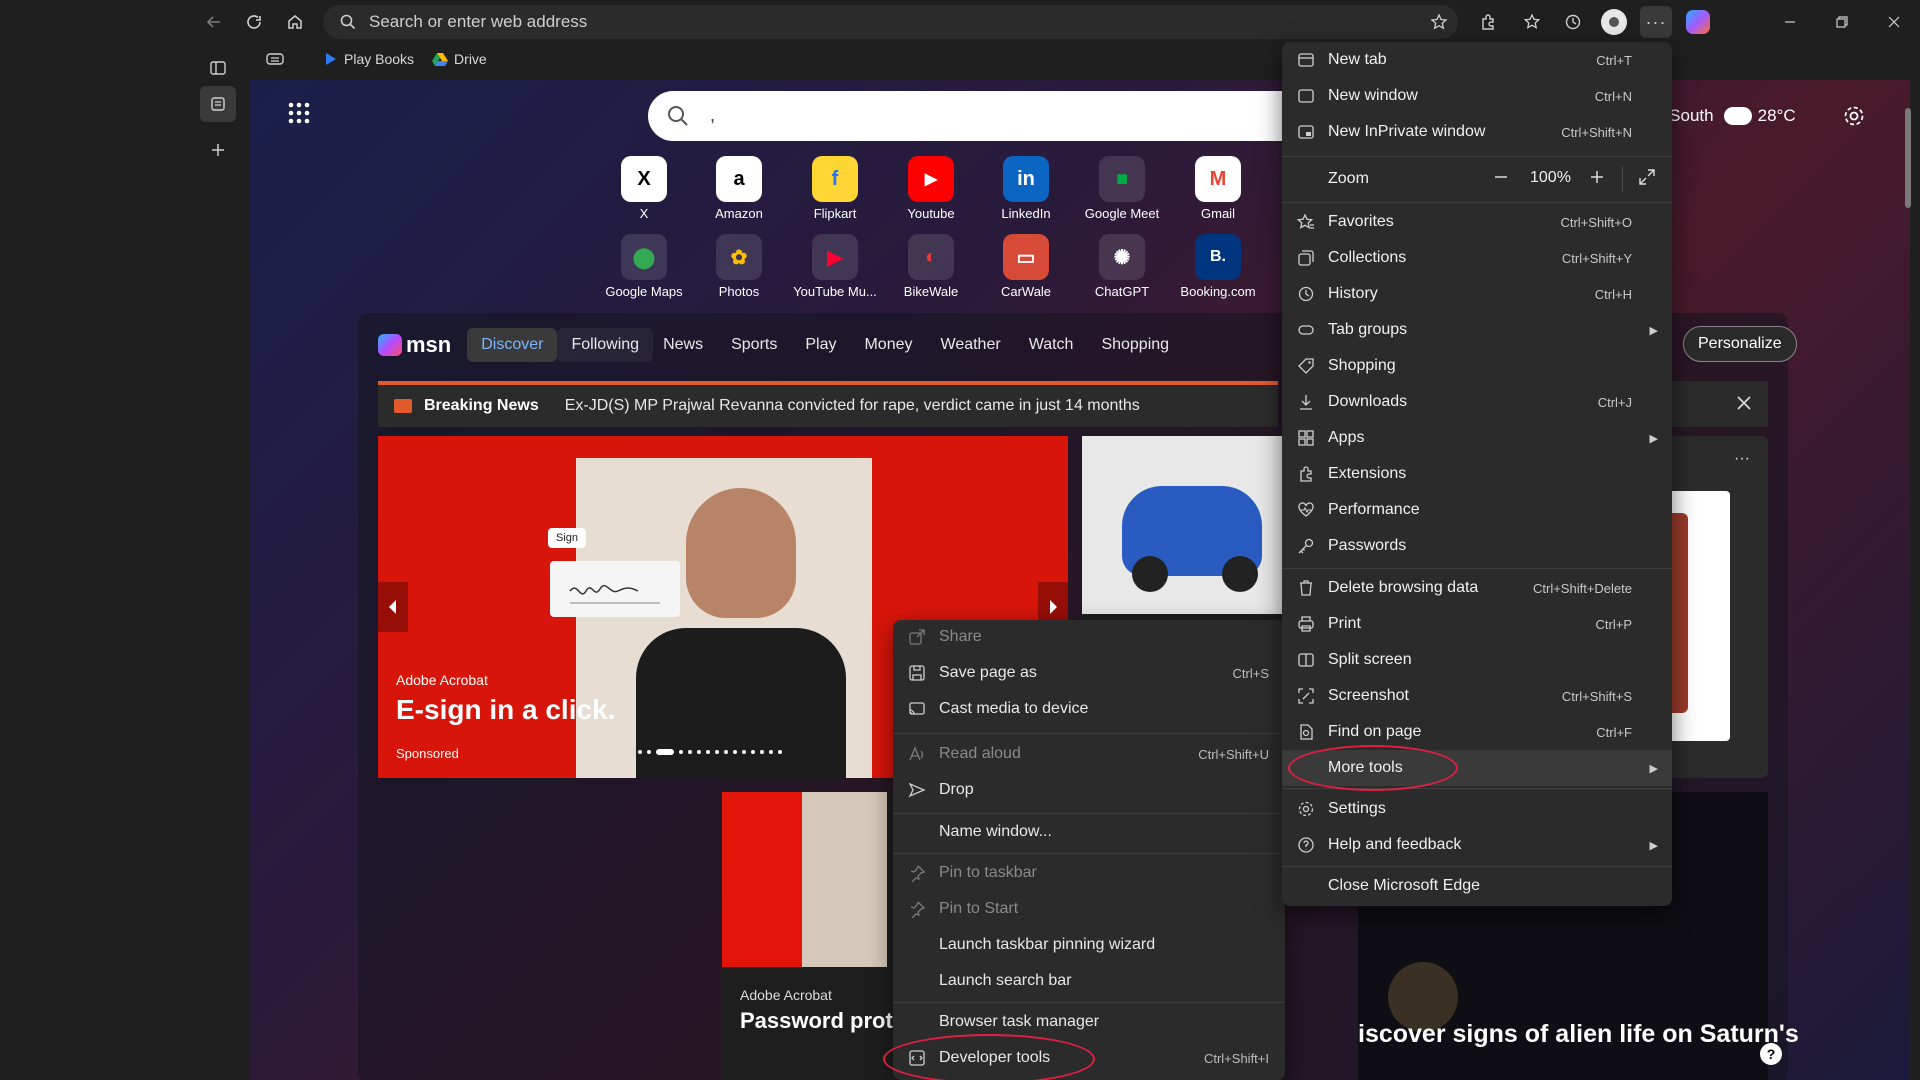  I want to click on zoom-value: 100%, so click(1550, 177).